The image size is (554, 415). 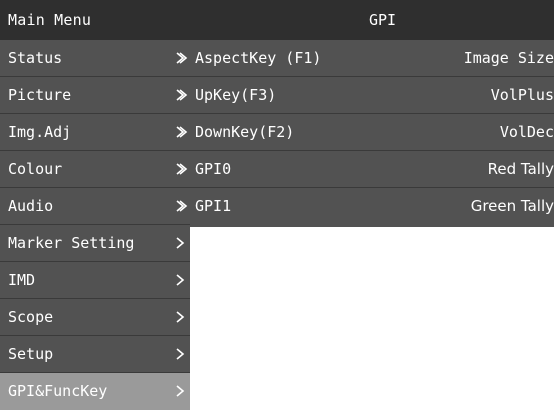 What do you see at coordinates (95, 280) in the screenshot?
I see `menu-item-imd: IMD` at bounding box center [95, 280].